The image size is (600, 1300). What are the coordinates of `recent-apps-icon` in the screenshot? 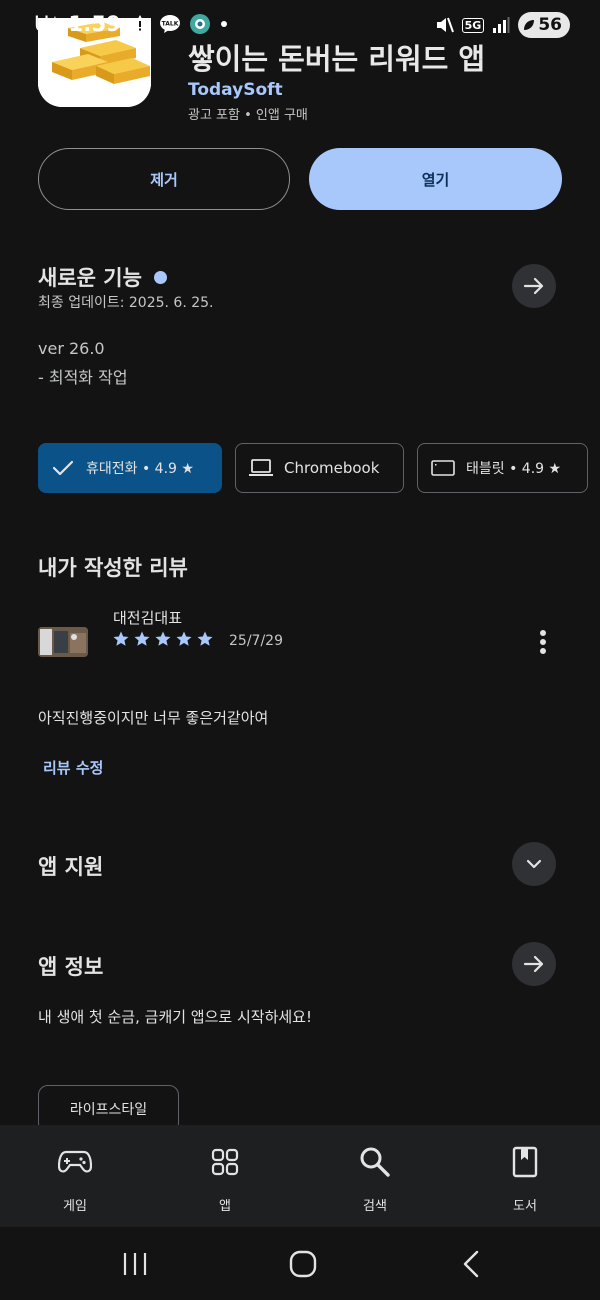 It's located at (135, 1264).